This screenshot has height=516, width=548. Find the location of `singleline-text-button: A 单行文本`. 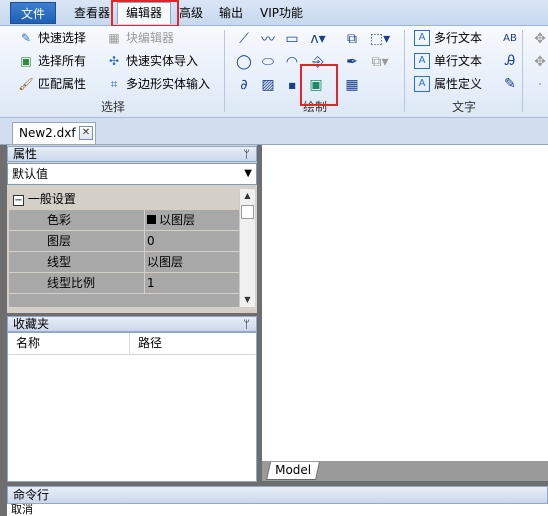

singleline-text-button: A 单行文本 is located at coordinates (448, 61).